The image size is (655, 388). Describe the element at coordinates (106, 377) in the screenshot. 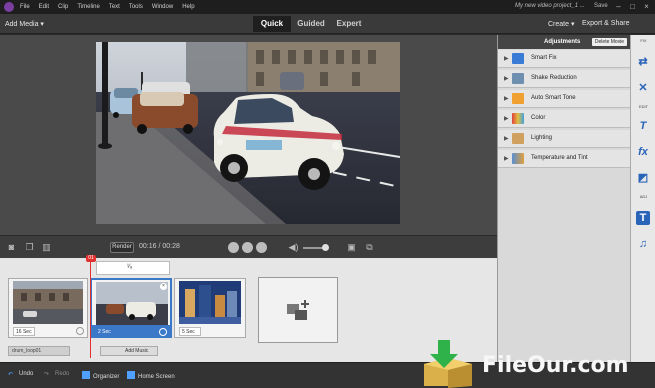

I see `organizer-label: Organizer` at that location.